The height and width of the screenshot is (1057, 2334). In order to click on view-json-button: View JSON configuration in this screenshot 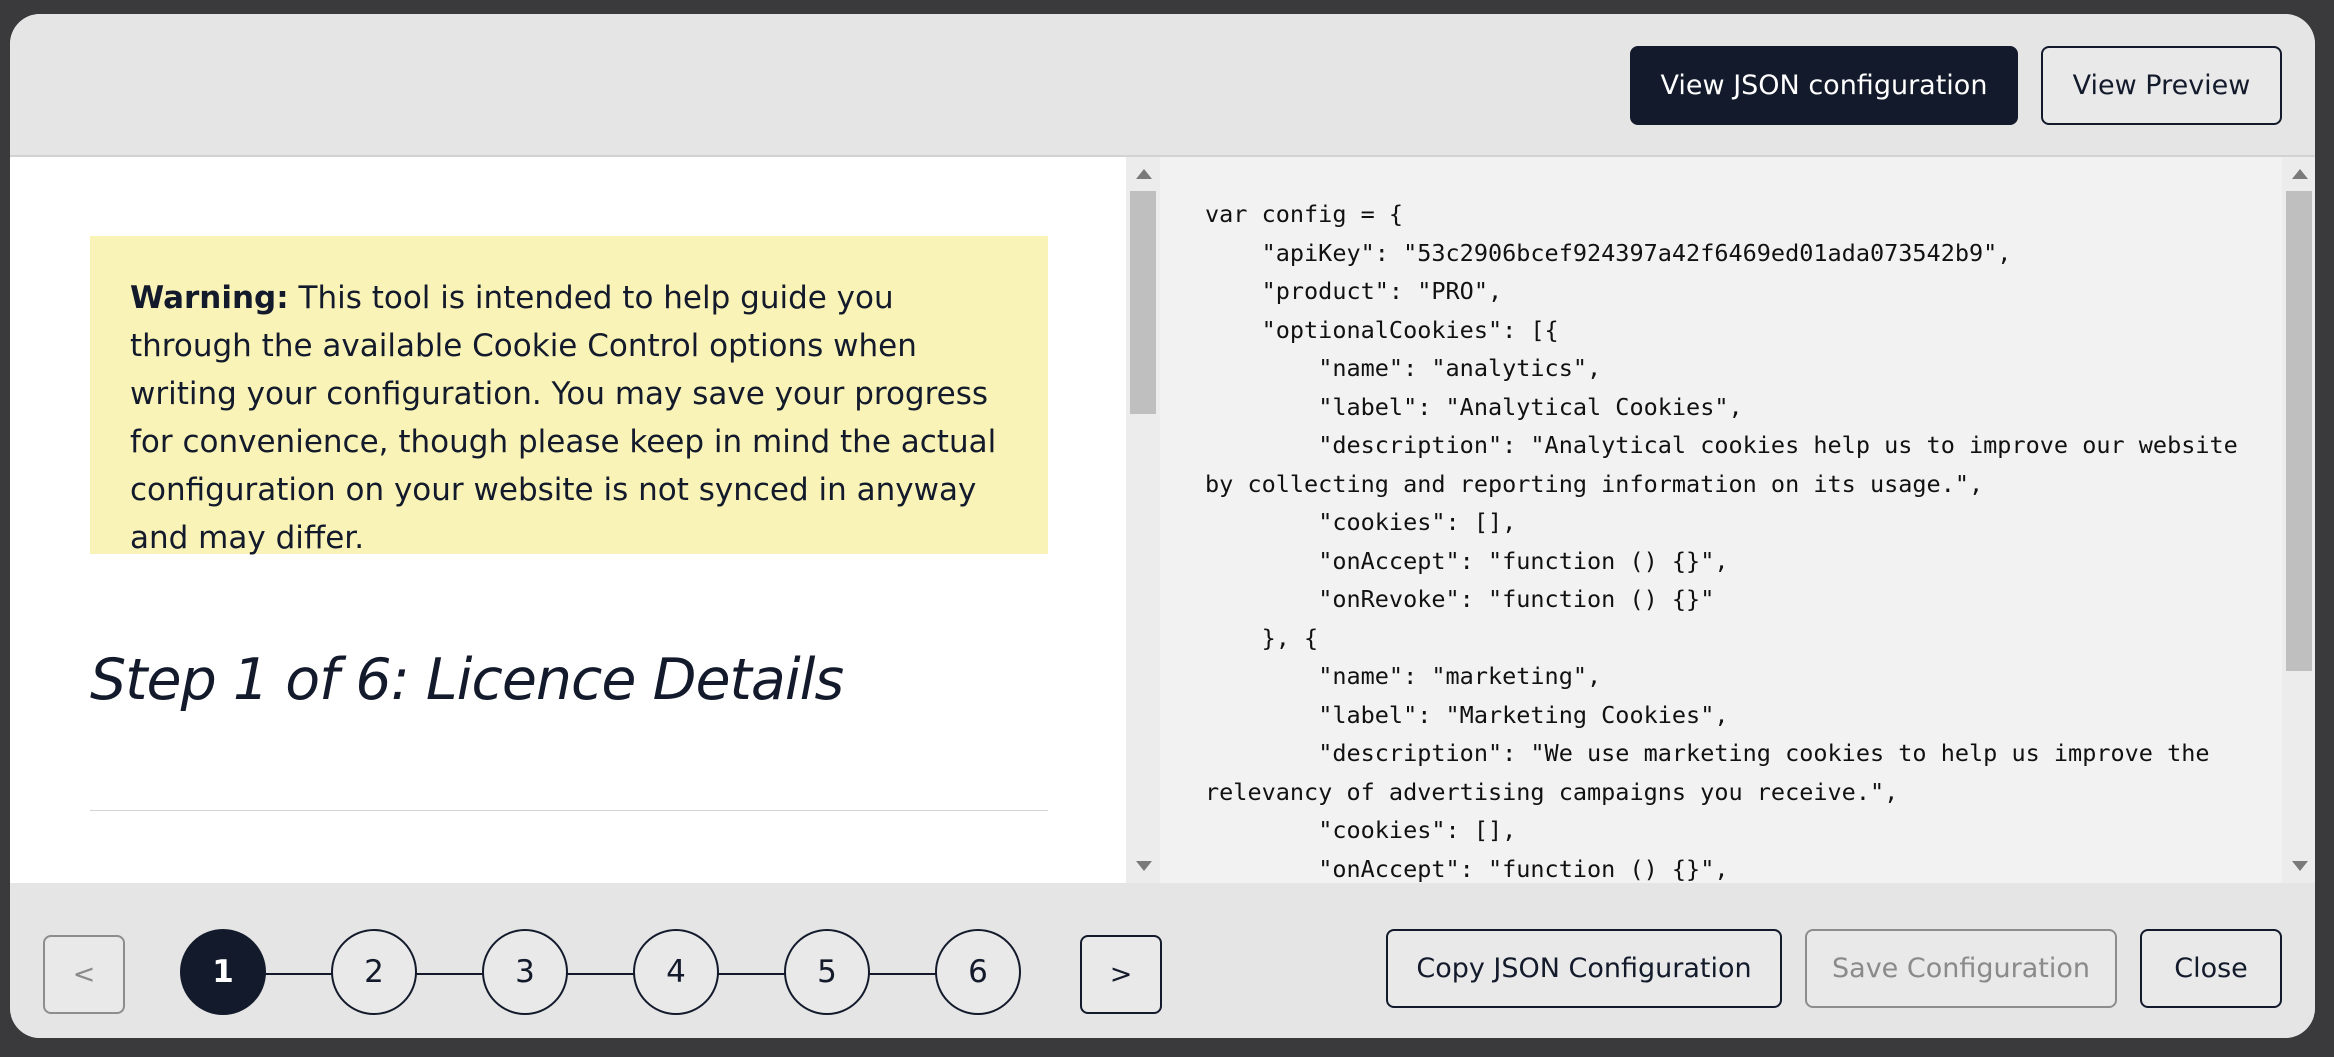, I will do `click(1824, 85)`.